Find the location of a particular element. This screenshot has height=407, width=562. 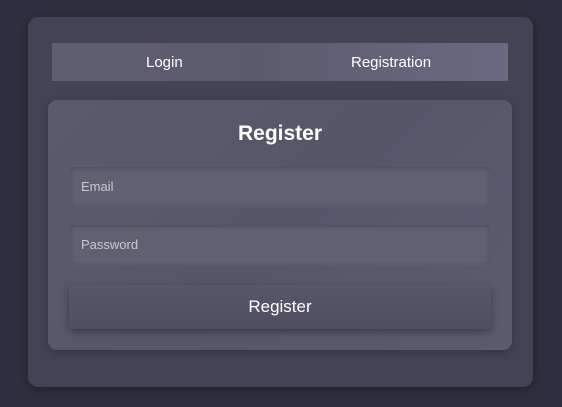

form-title: Register is located at coordinates (280, 133).